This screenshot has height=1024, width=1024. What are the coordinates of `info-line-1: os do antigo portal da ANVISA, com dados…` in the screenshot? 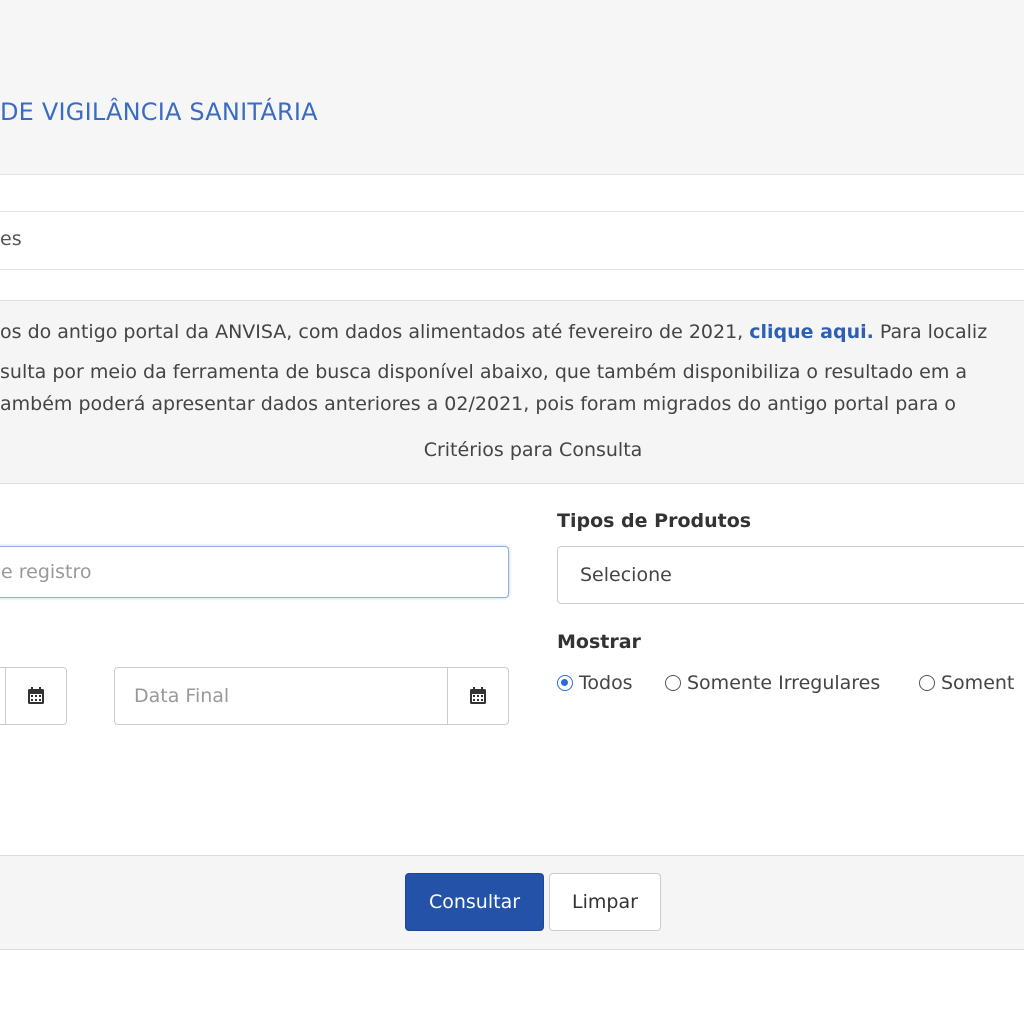 It's located at (493, 332).